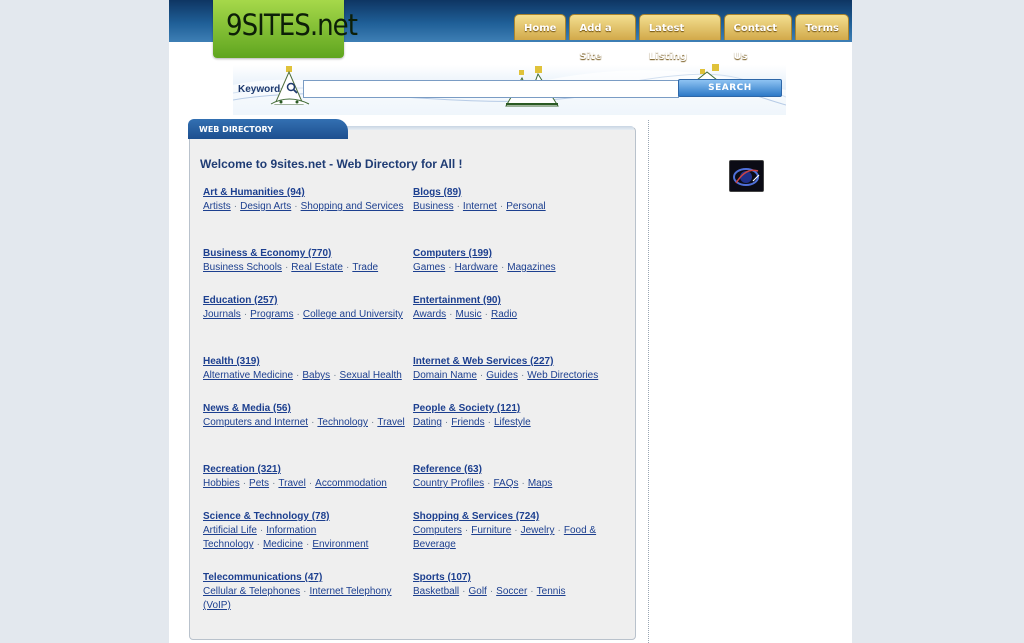  I want to click on subcategory-link: Accommodation, so click(351, 483).